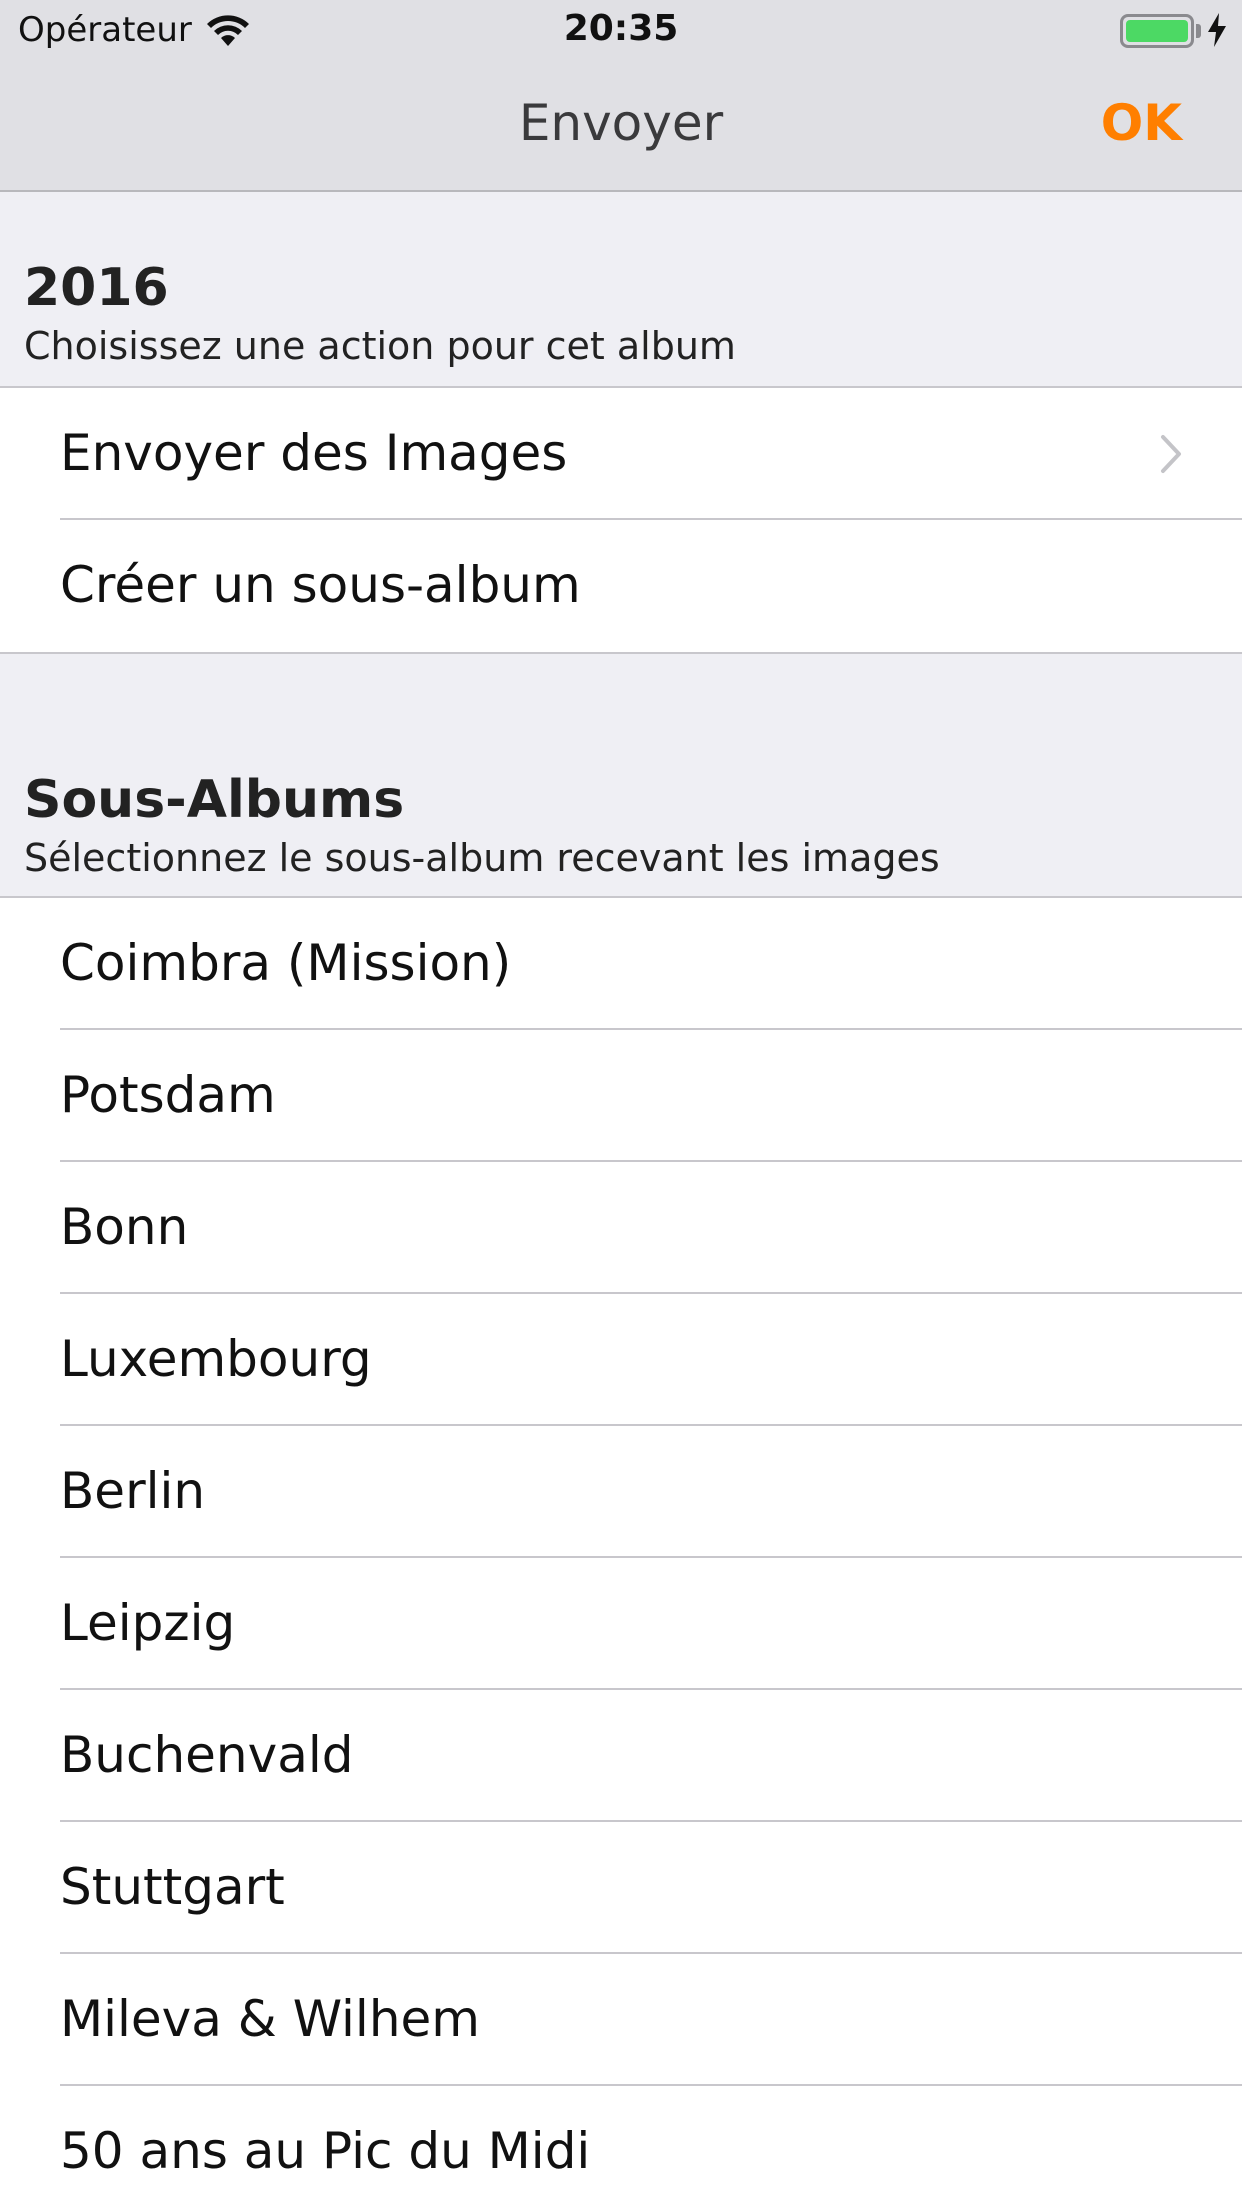  What do you see at coordinates (621, 1228) in the screenshot?
I see `list-item: Bonn` at bounding box center [621, 1228].